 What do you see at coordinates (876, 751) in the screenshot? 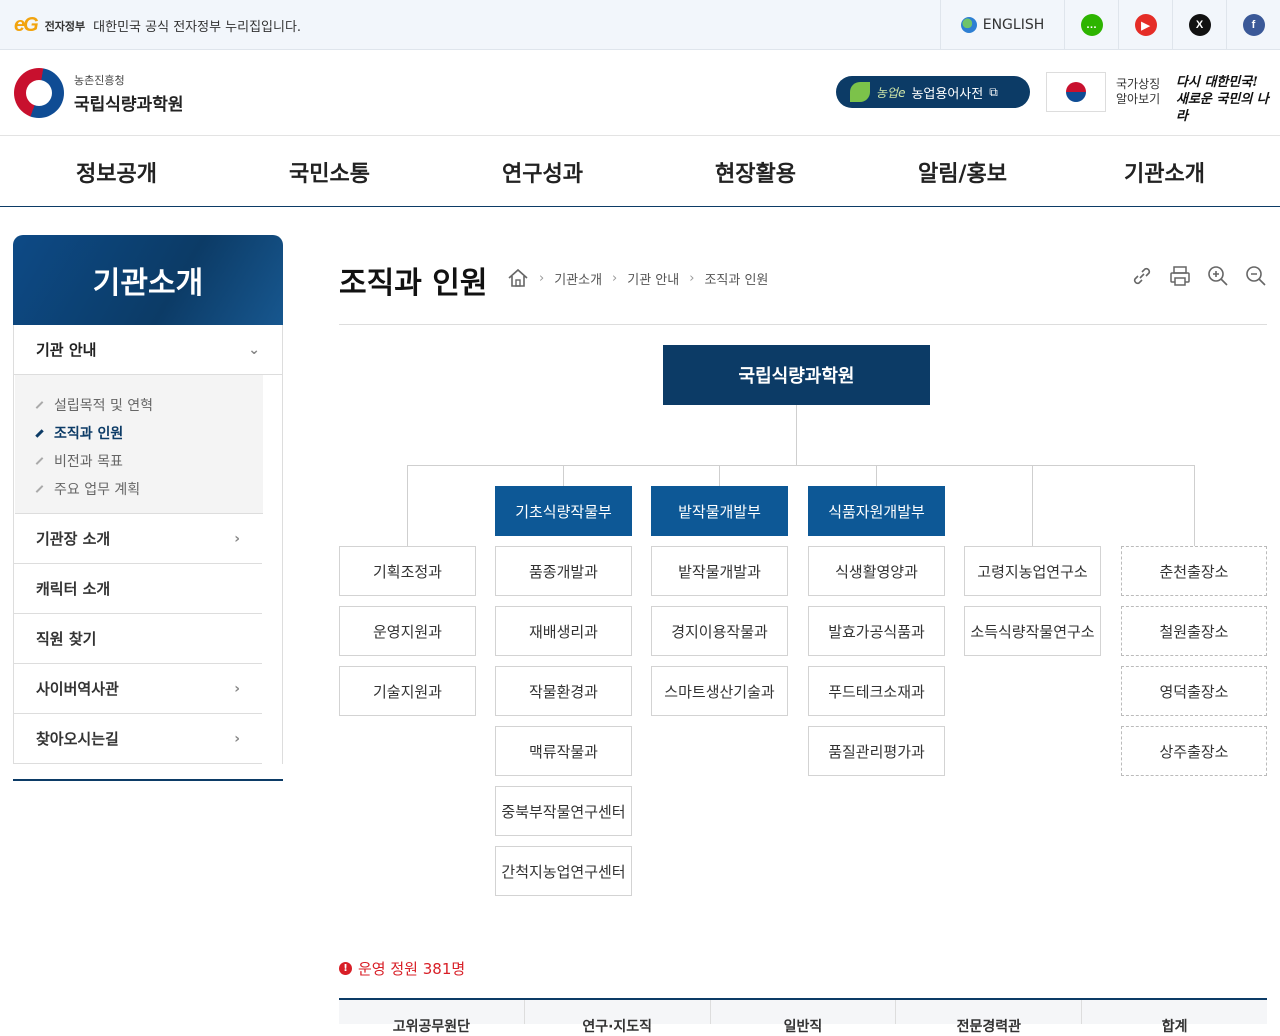
I see `org-unit: 품질관리평가과` at bounding box center [876, 751].